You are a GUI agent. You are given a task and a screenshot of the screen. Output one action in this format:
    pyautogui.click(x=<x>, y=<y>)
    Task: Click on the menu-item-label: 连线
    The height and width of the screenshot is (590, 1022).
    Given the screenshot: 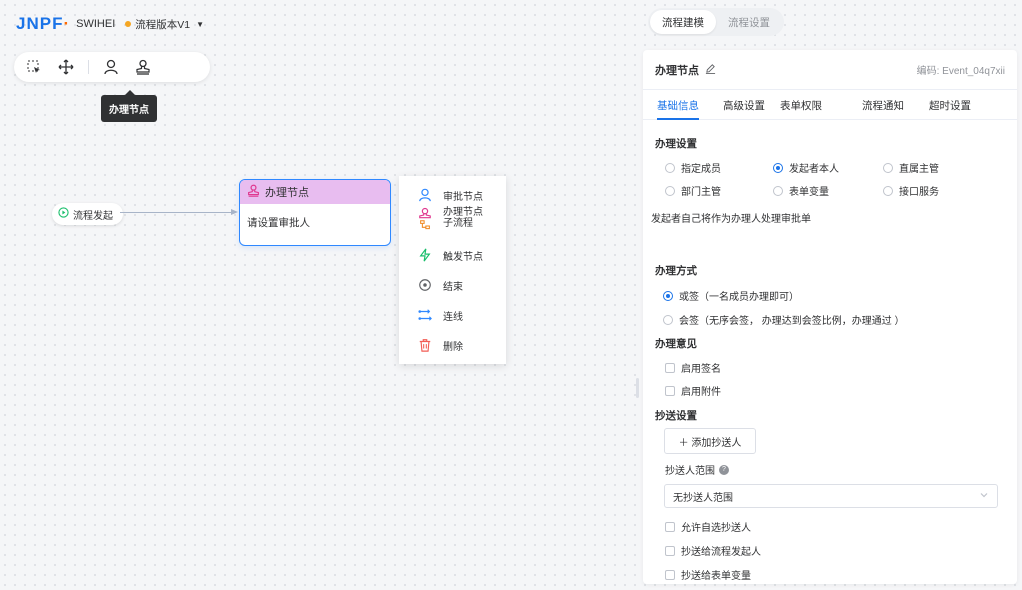 What is the action you would take?
    pyautogui.click(x=453, y=317)
    